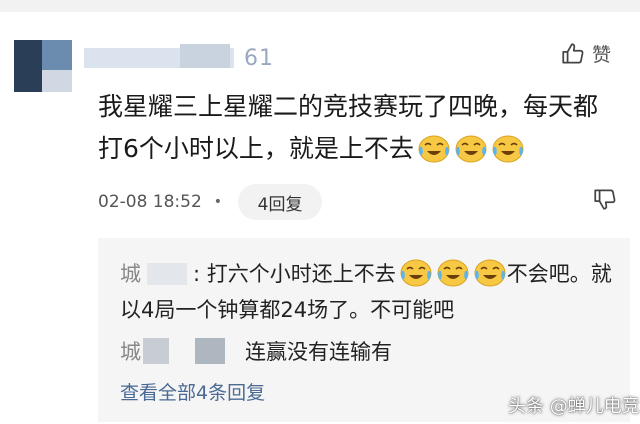 The image size is (640, 424). Describe the element at coordinates (150, 202) in the screenshot. I see `timestamp: 02-08 18:52` at that location.